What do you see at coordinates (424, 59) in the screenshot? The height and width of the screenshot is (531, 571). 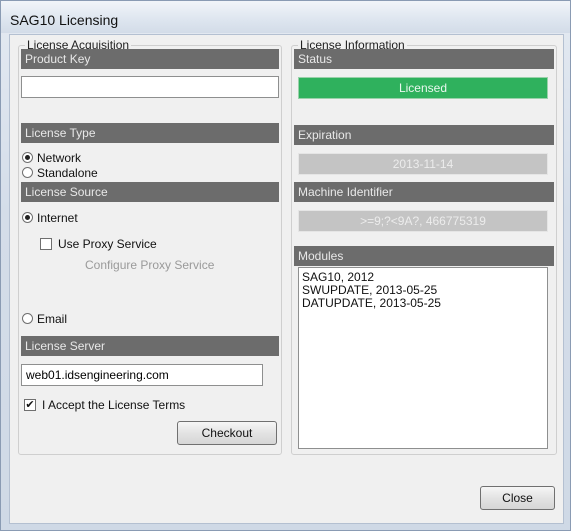 I see `status-header: Status` at bounding box center [424, 59].